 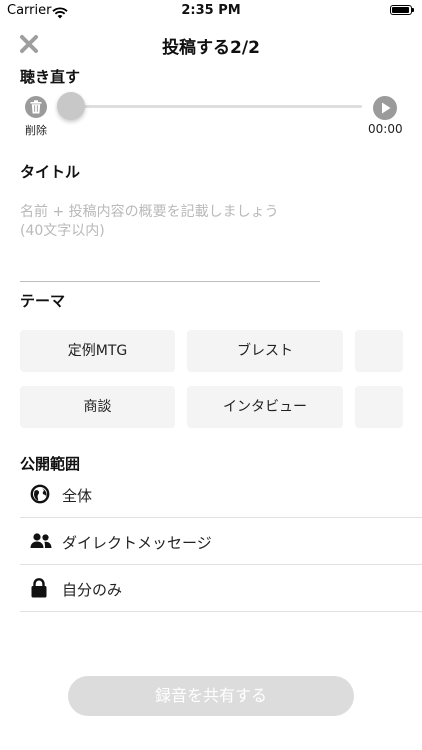 I want to click on theme-chip-partial, so click(x=379, y=351).